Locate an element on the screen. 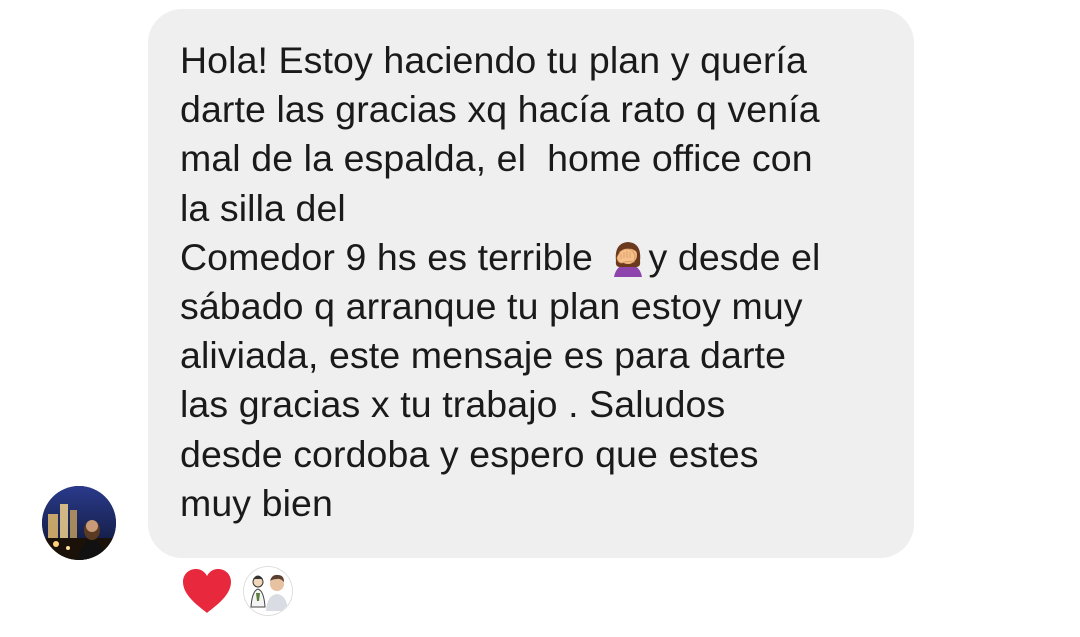  avatar-photo is located at coordinates (79, 523).